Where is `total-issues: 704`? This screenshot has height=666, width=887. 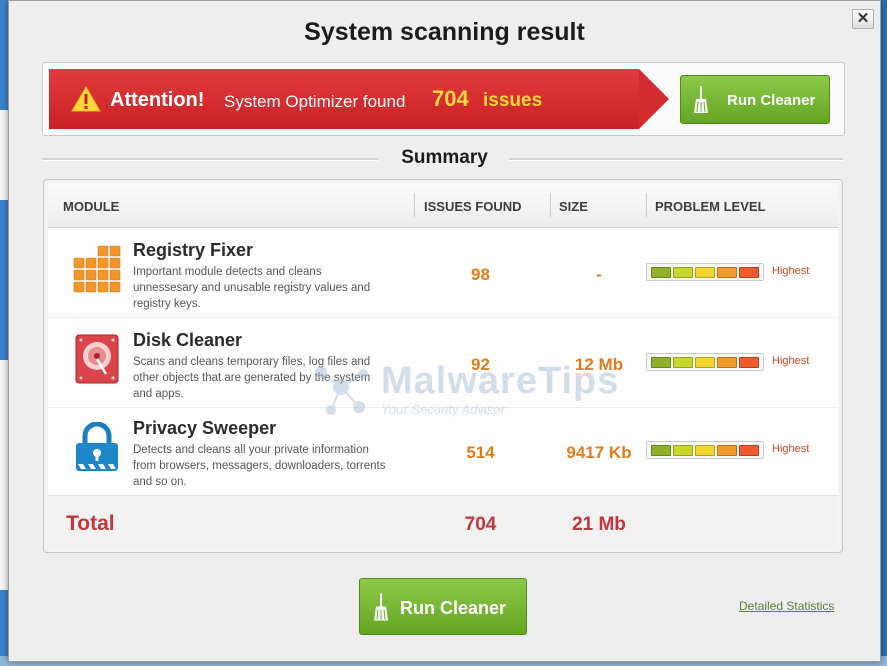 total-issues: 704 is located at coordinates (480, 524).